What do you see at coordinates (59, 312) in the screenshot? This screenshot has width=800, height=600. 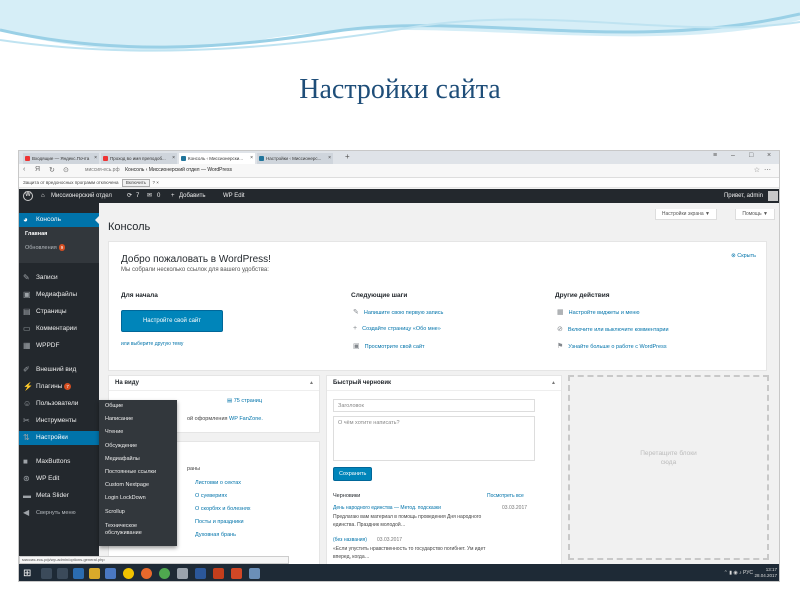 I see `sidebar-item-pages: ▤ Страницы` at bounding box center [59, 312].